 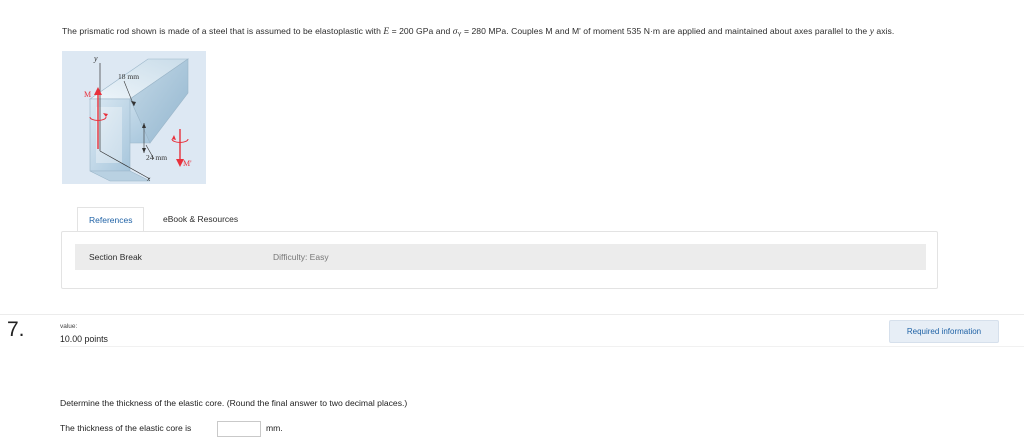 What do you see at coordinates (944, 331) in the screenshot?
I see `required-information-button: Required information` at bounding box center [944, 331].